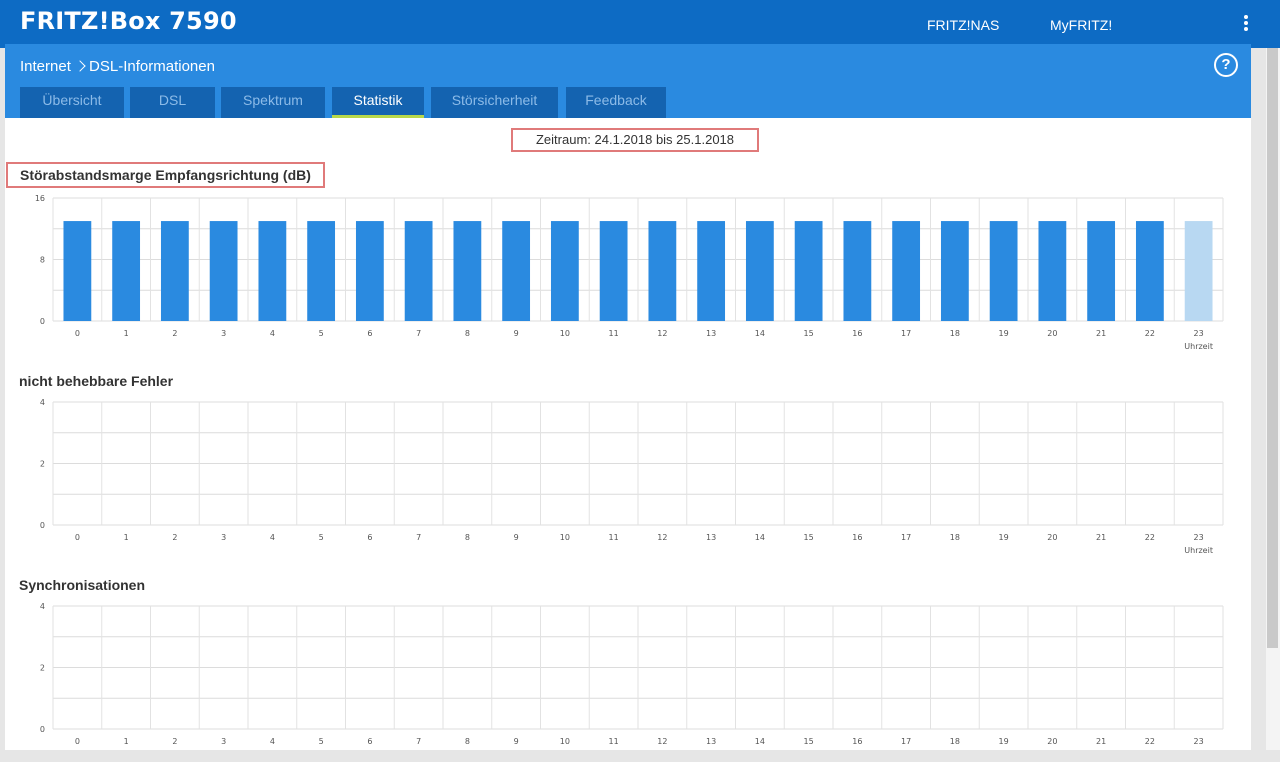 The height and width of the screenshot is (762, 1280). What do you see at coordinates (117, 66) in the screenshot?
I see `breadcrumb: Internet DSL-Informationen` at bounding box center [117, 66].